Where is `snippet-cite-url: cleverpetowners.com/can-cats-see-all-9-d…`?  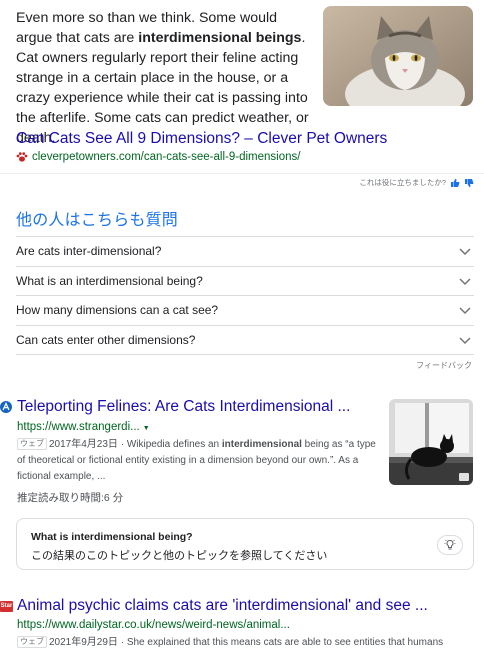
snippet-cite-url: cleverpetowners.com/can-cats-see-all-9-d… is located at coordinates (166, 157).